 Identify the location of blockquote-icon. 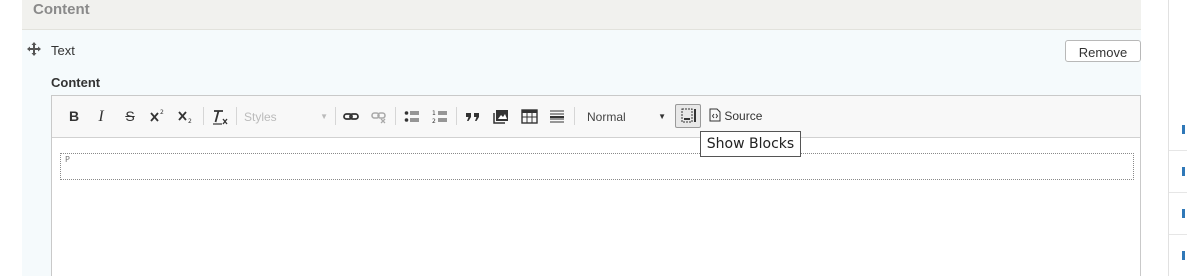
(472, 117).